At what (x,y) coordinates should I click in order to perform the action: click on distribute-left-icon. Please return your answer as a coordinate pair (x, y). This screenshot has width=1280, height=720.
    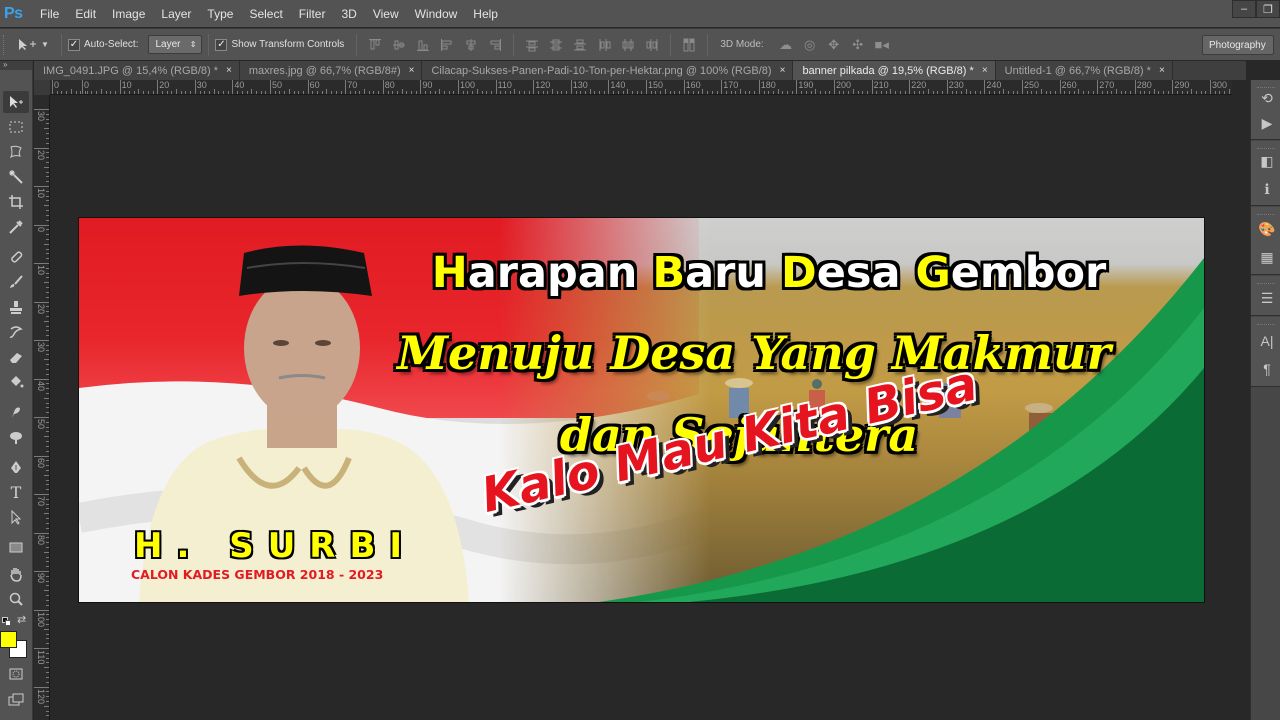
    Looking at the image, I should click on (604, 45).